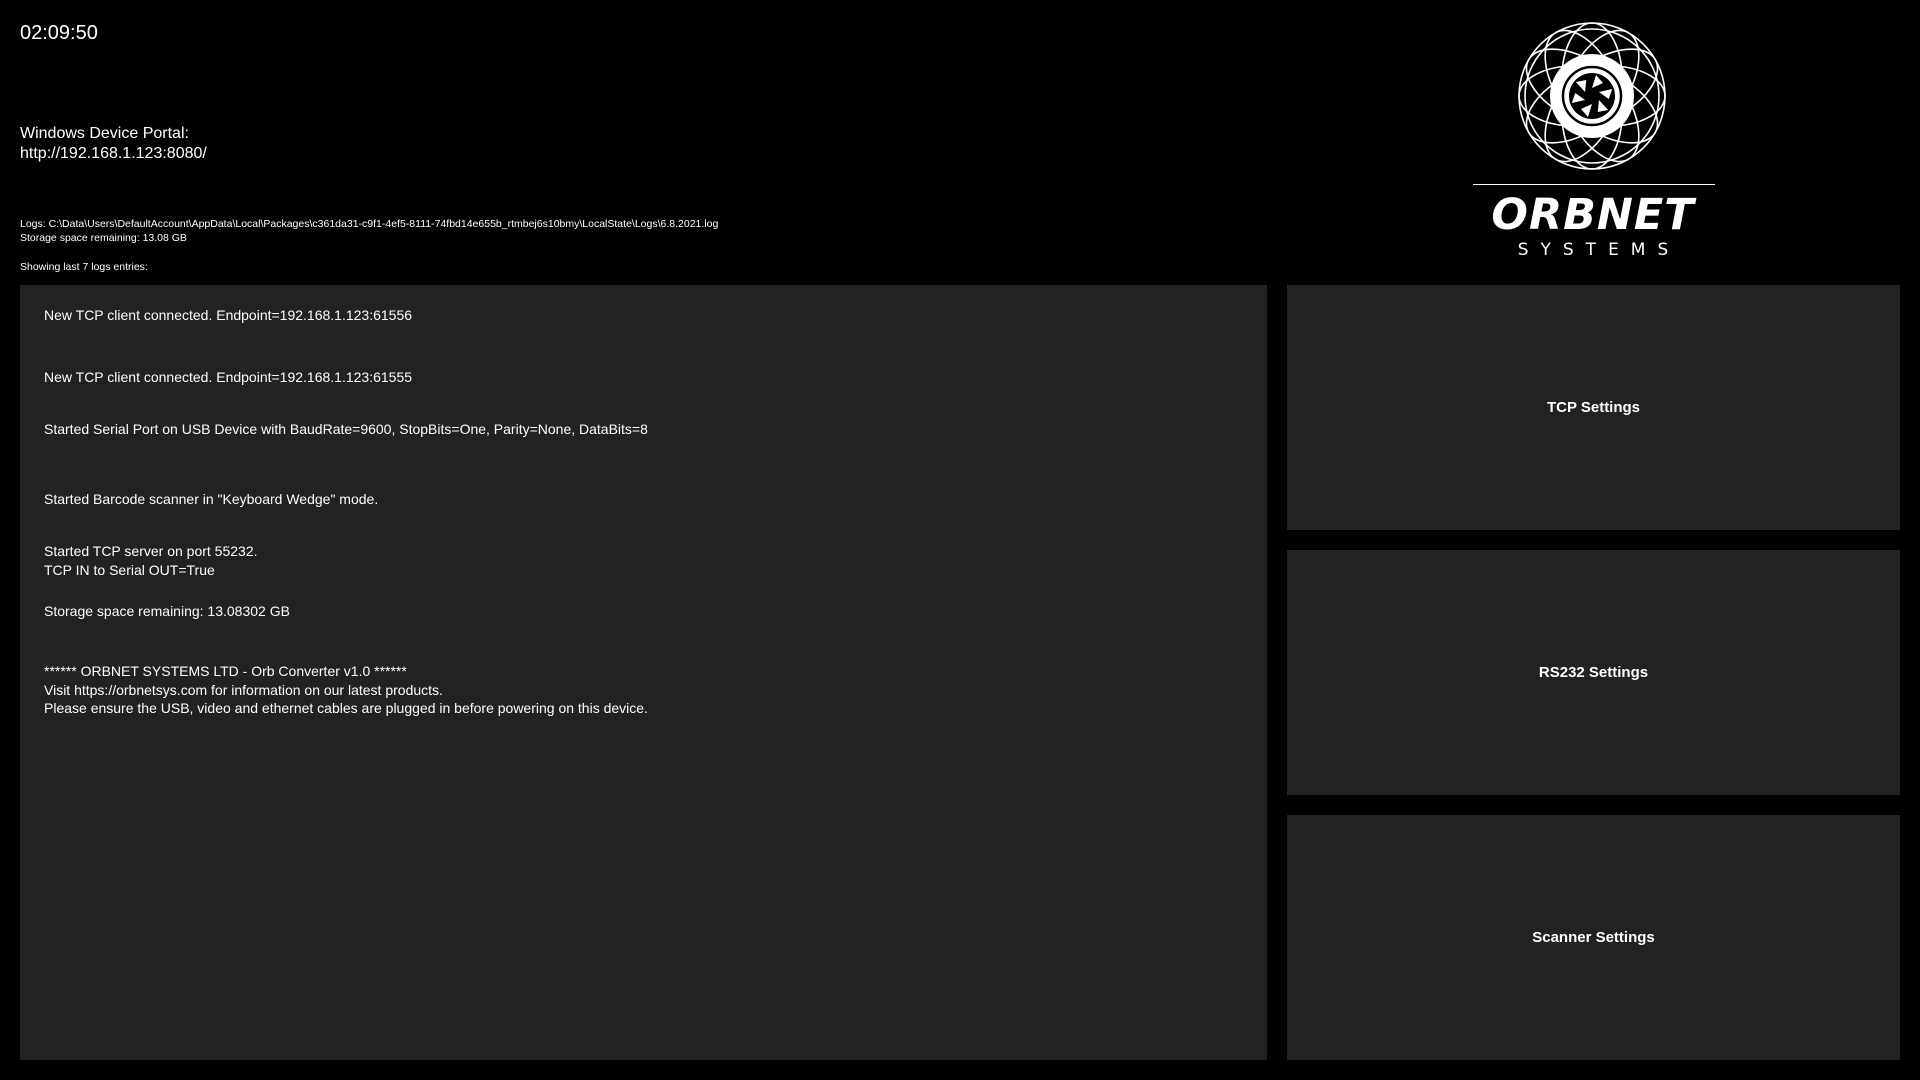 This screenshot has width=1920, height=1080. What do you see at coordinates (1594, 184) in the screenshot?
I see `logo-divider` at bounding box center [1594, 184].